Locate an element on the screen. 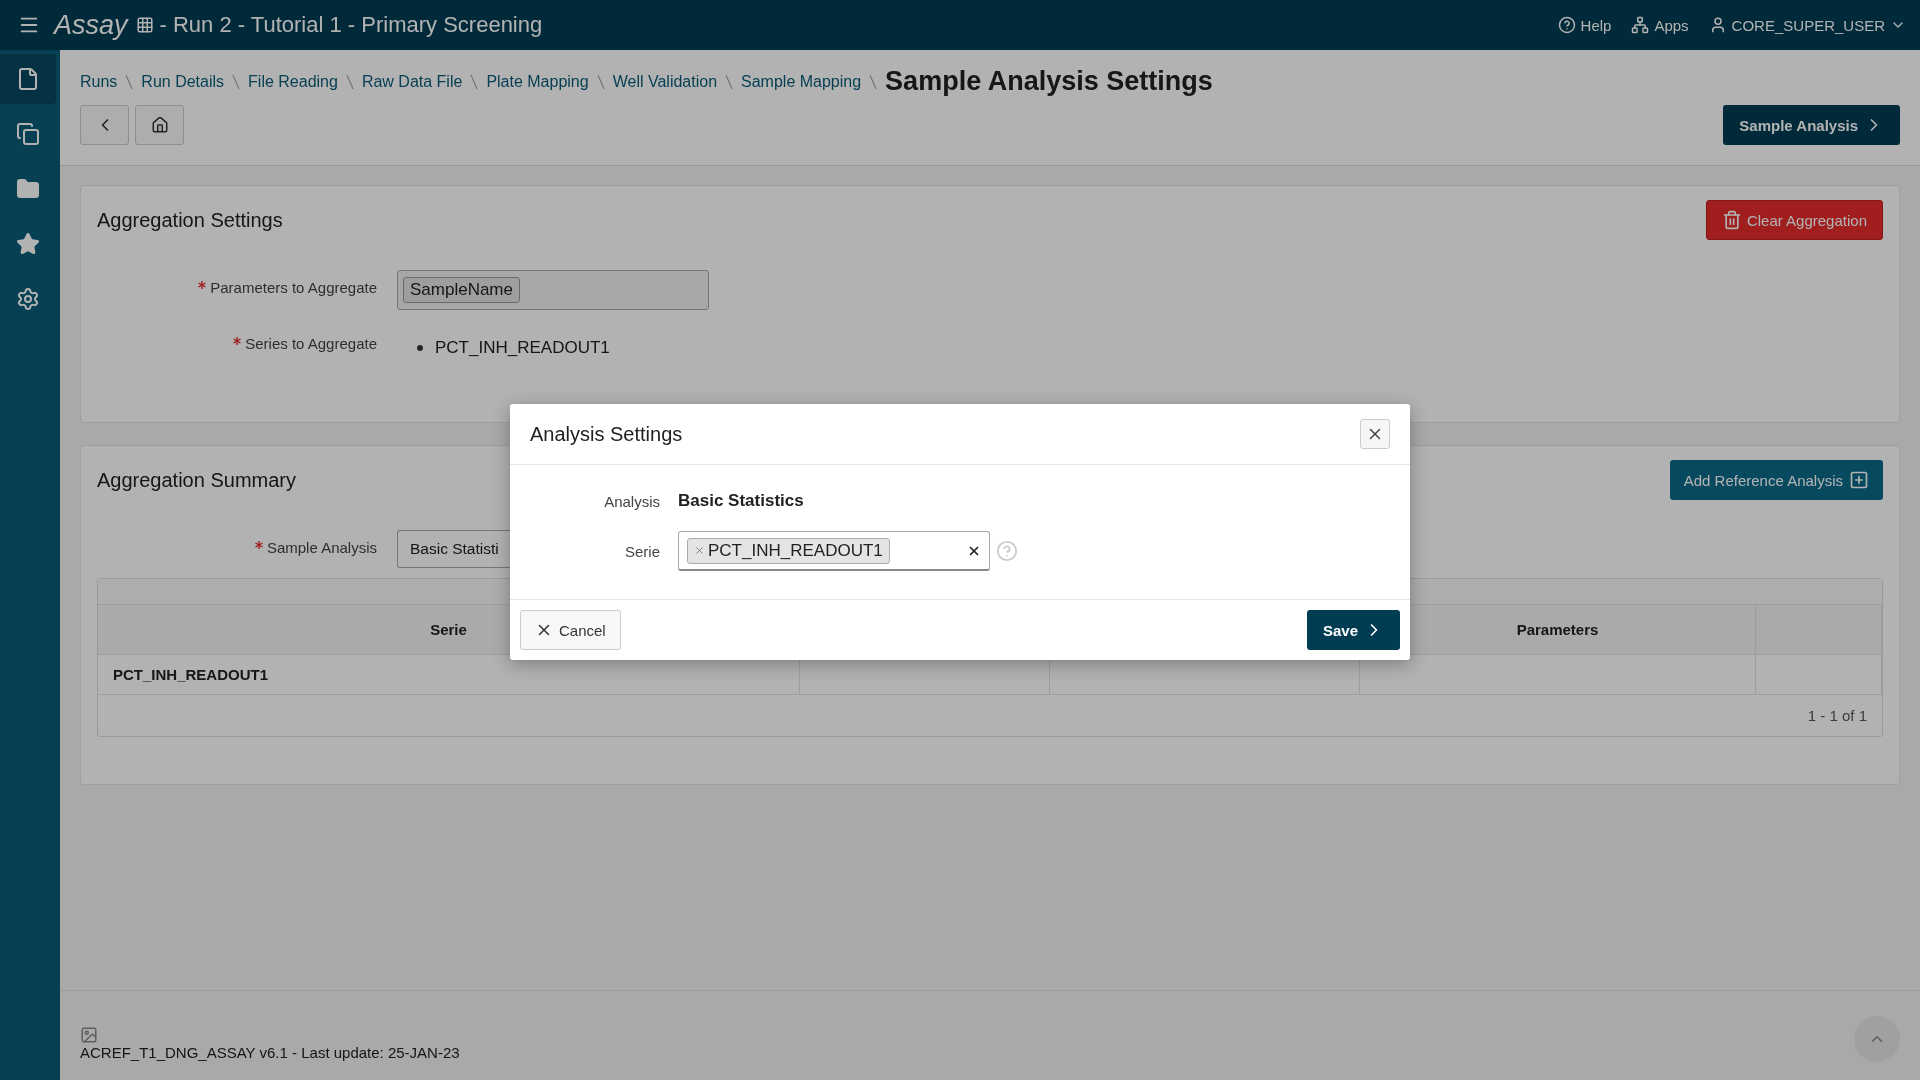 This screenshot has height=1080, width=1920. grid-icon is located at coordinates (144, 25).